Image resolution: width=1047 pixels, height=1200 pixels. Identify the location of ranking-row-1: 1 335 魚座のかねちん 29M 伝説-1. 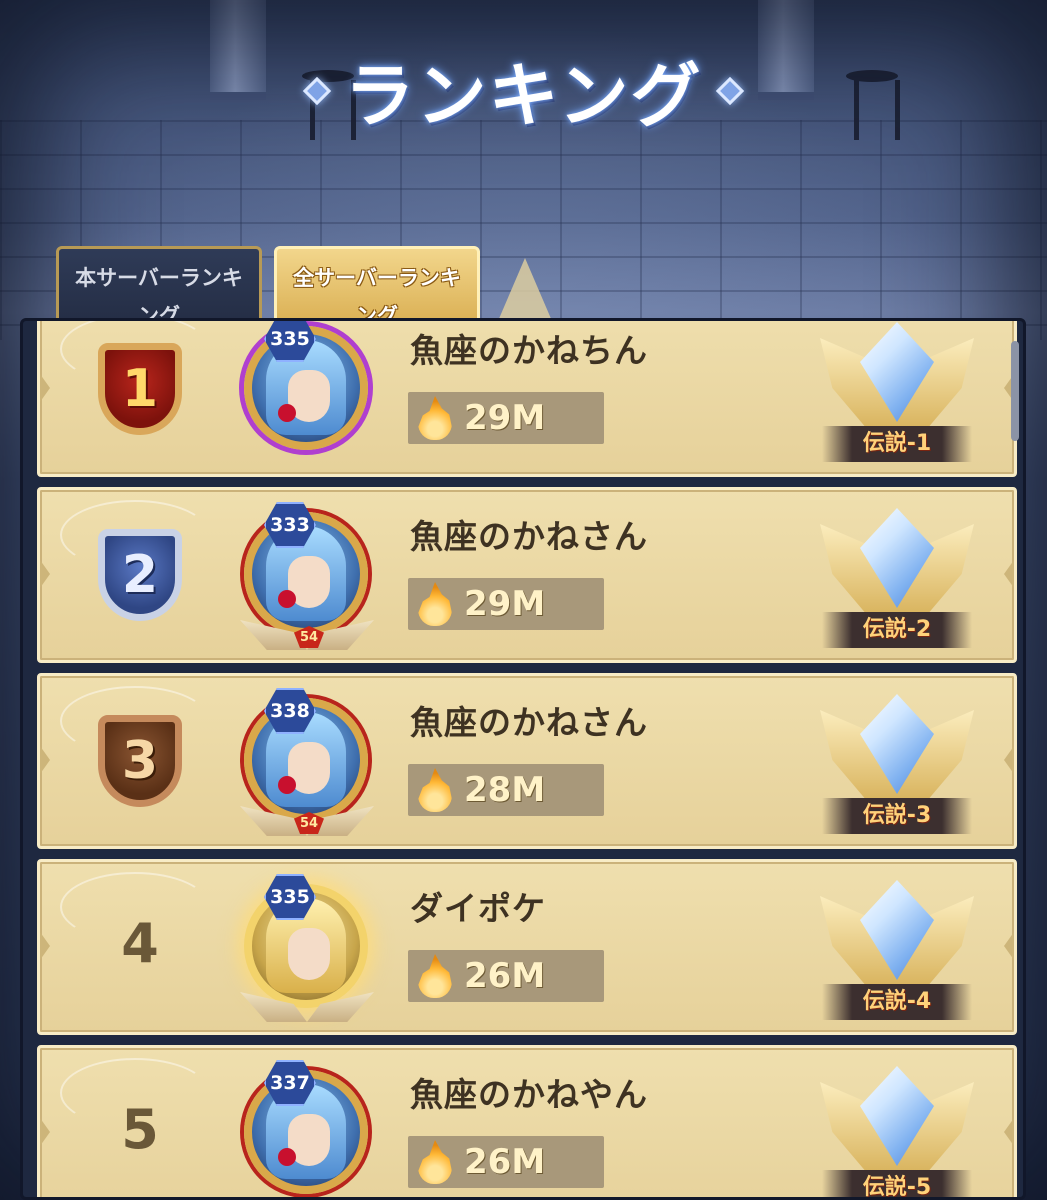
(527, 399).